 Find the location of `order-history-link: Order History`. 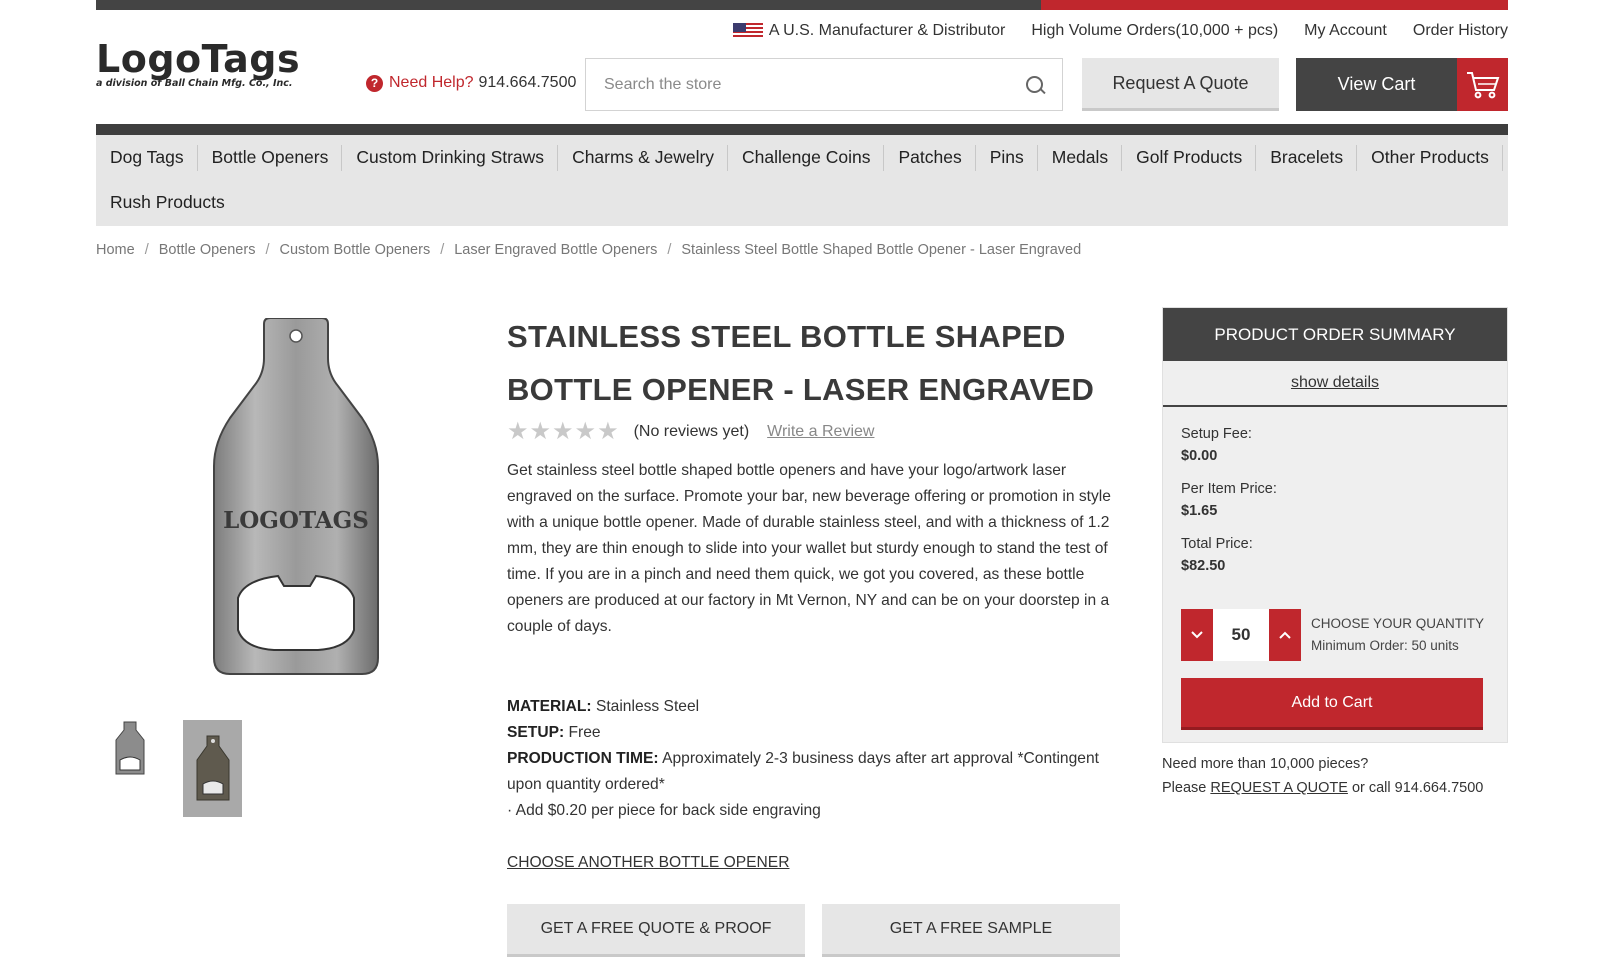

order-history-link: Order History is located at coordinates (1460, 31).